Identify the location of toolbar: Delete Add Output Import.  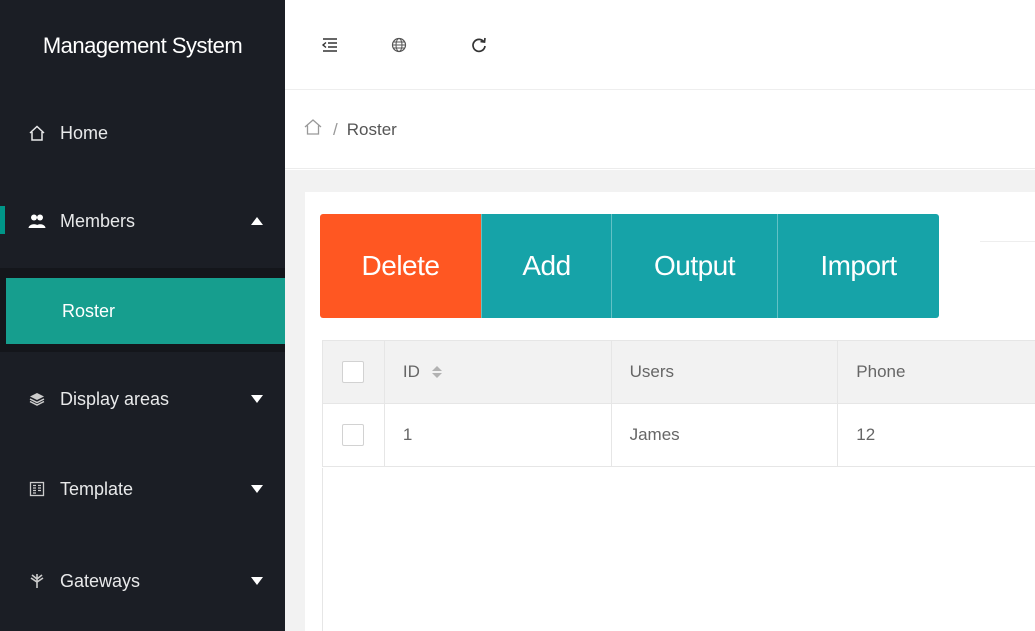
(629, 266).